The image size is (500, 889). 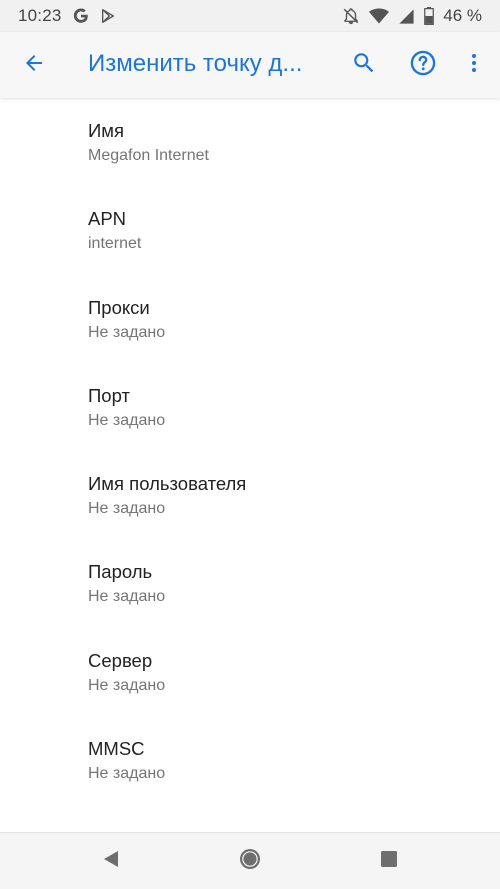 I want to click on setting-port: Порт Не задано, so click(x=250, y=407).